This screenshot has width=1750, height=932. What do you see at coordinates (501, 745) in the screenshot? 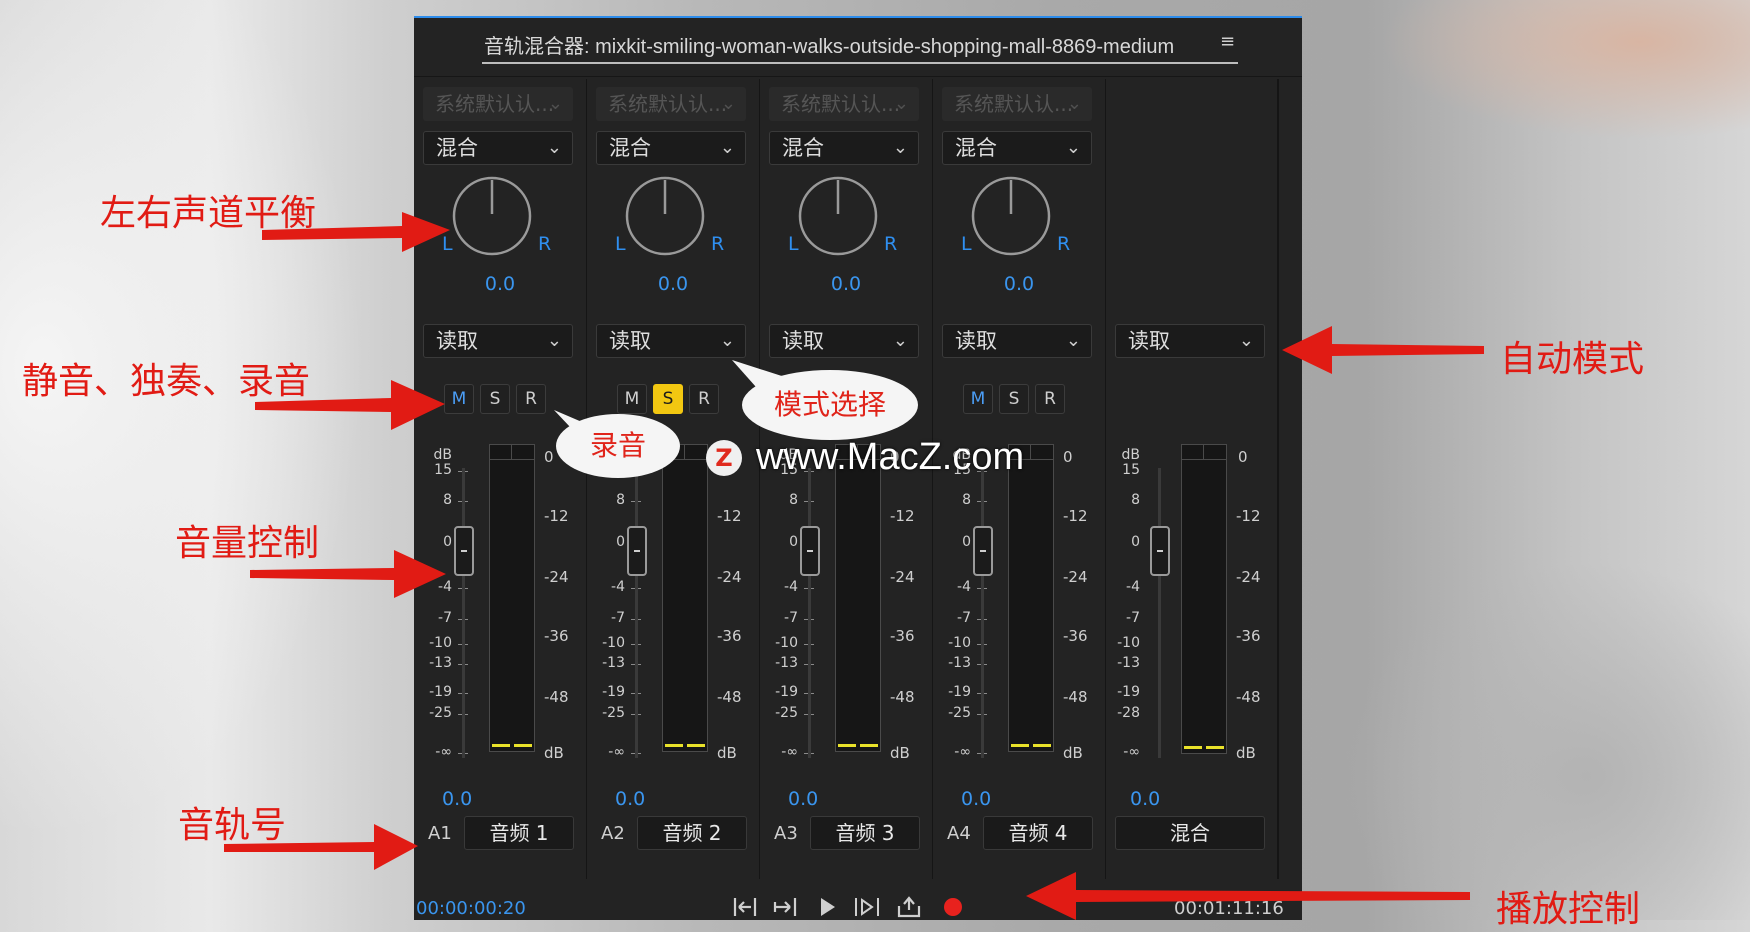
I see `meter-level-left` at bounding box center [501, 745].